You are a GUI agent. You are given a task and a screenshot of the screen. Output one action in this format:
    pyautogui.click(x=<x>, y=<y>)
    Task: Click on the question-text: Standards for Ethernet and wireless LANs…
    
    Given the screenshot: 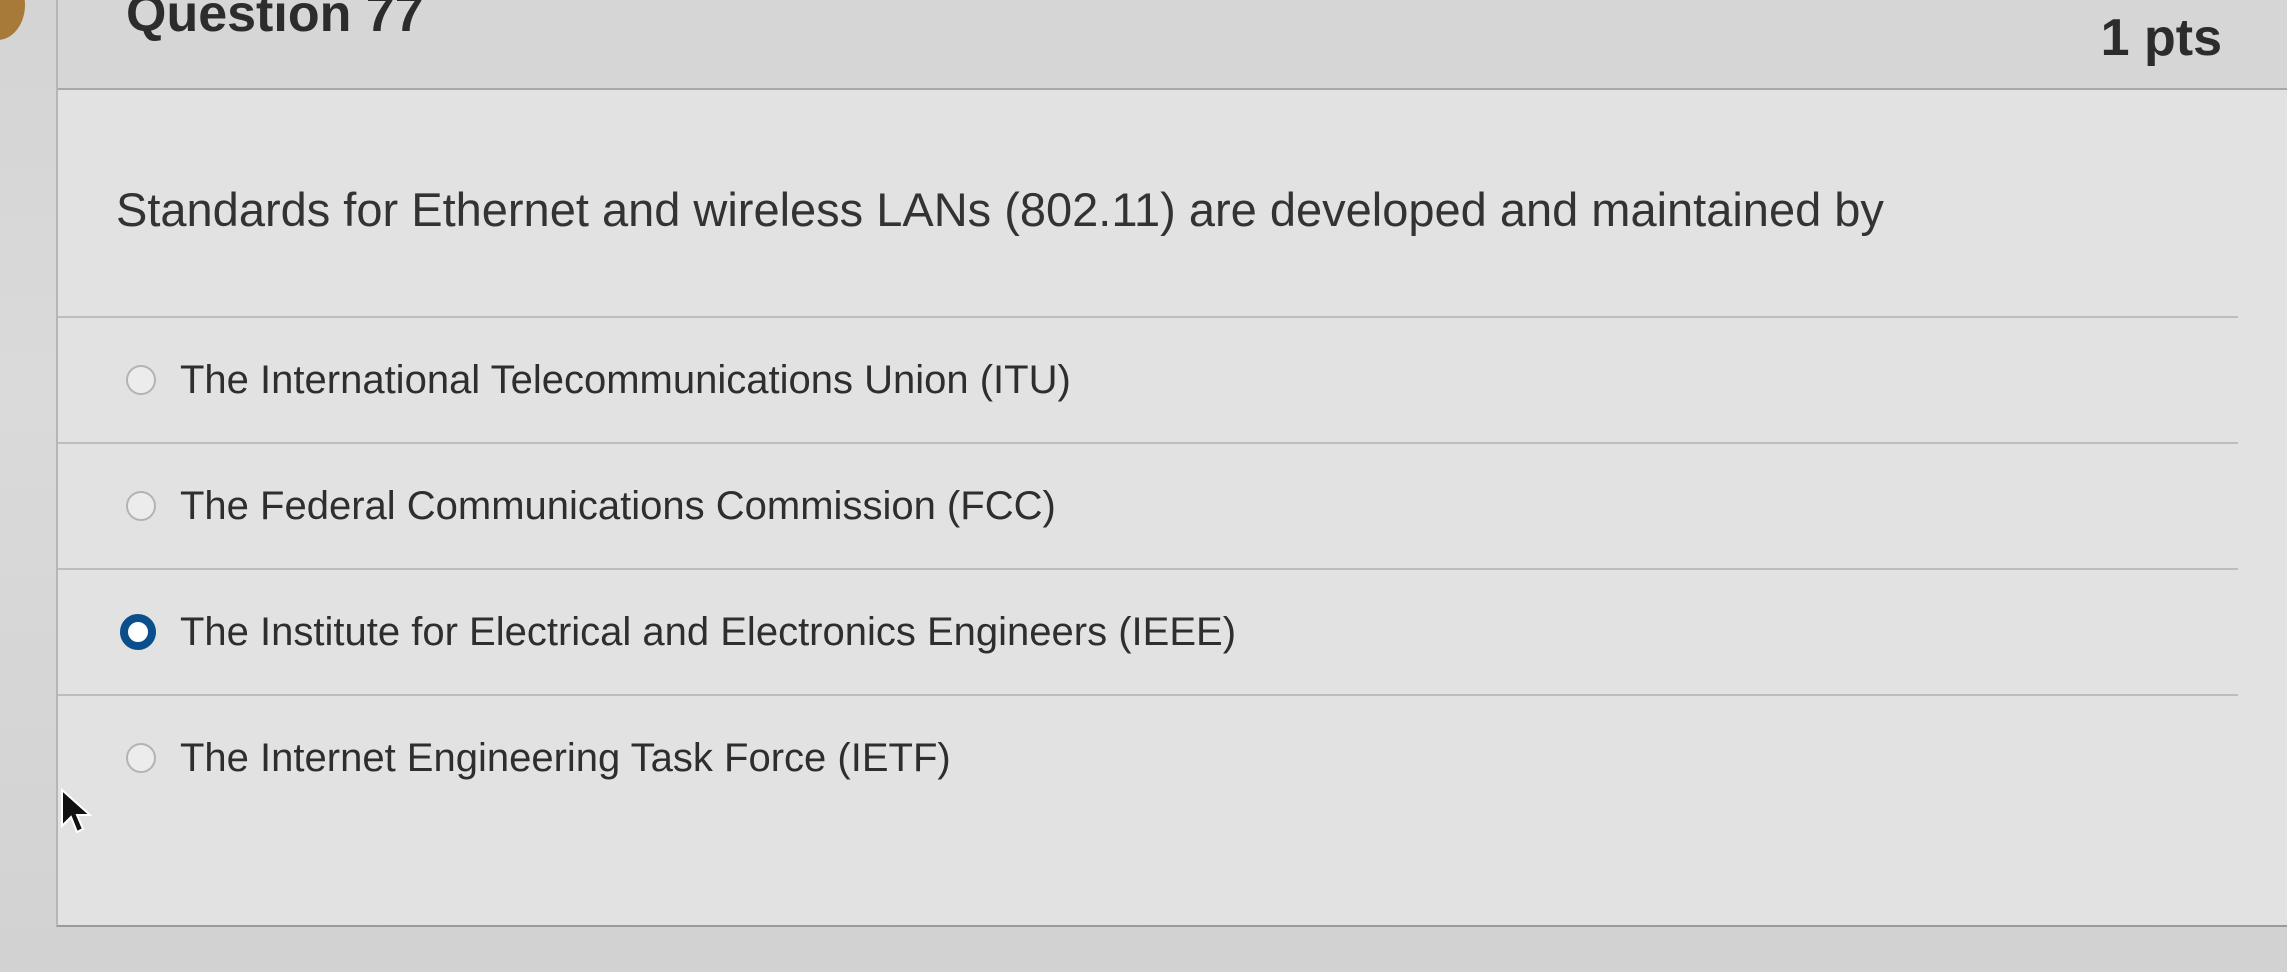 What is the action you would take?
    pyautogui.click(x=1000, y=209)
    